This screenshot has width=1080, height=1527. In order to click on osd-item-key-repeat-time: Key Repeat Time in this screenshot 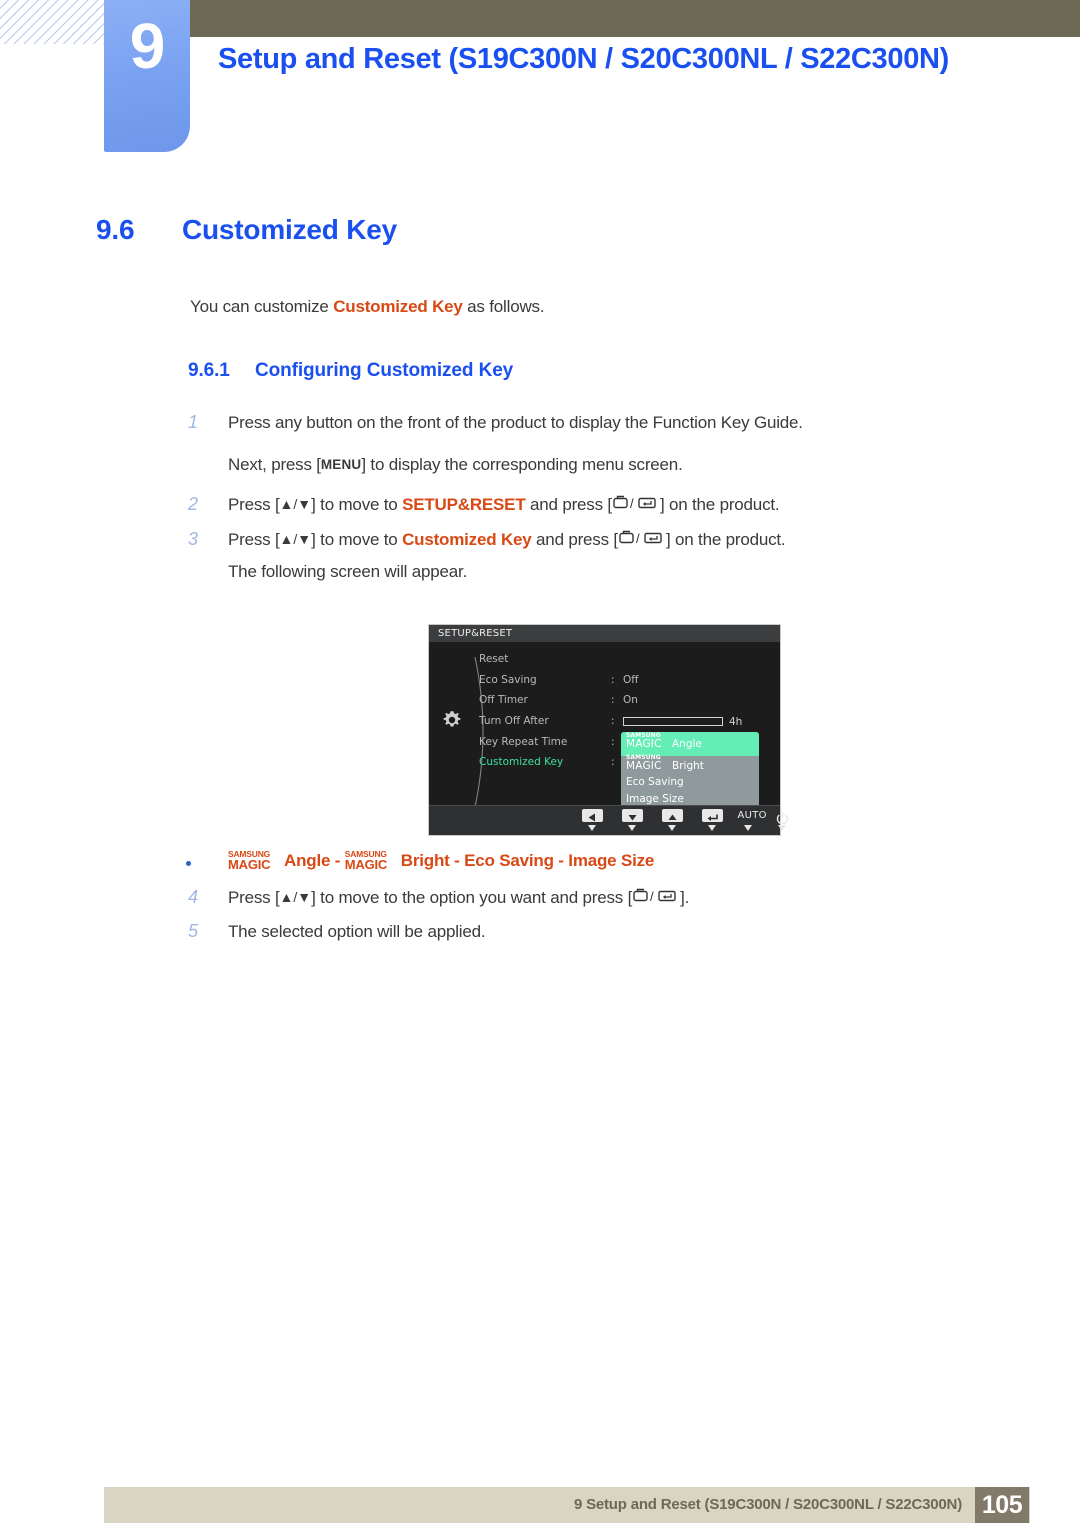, I will do `click(544, 742)`.